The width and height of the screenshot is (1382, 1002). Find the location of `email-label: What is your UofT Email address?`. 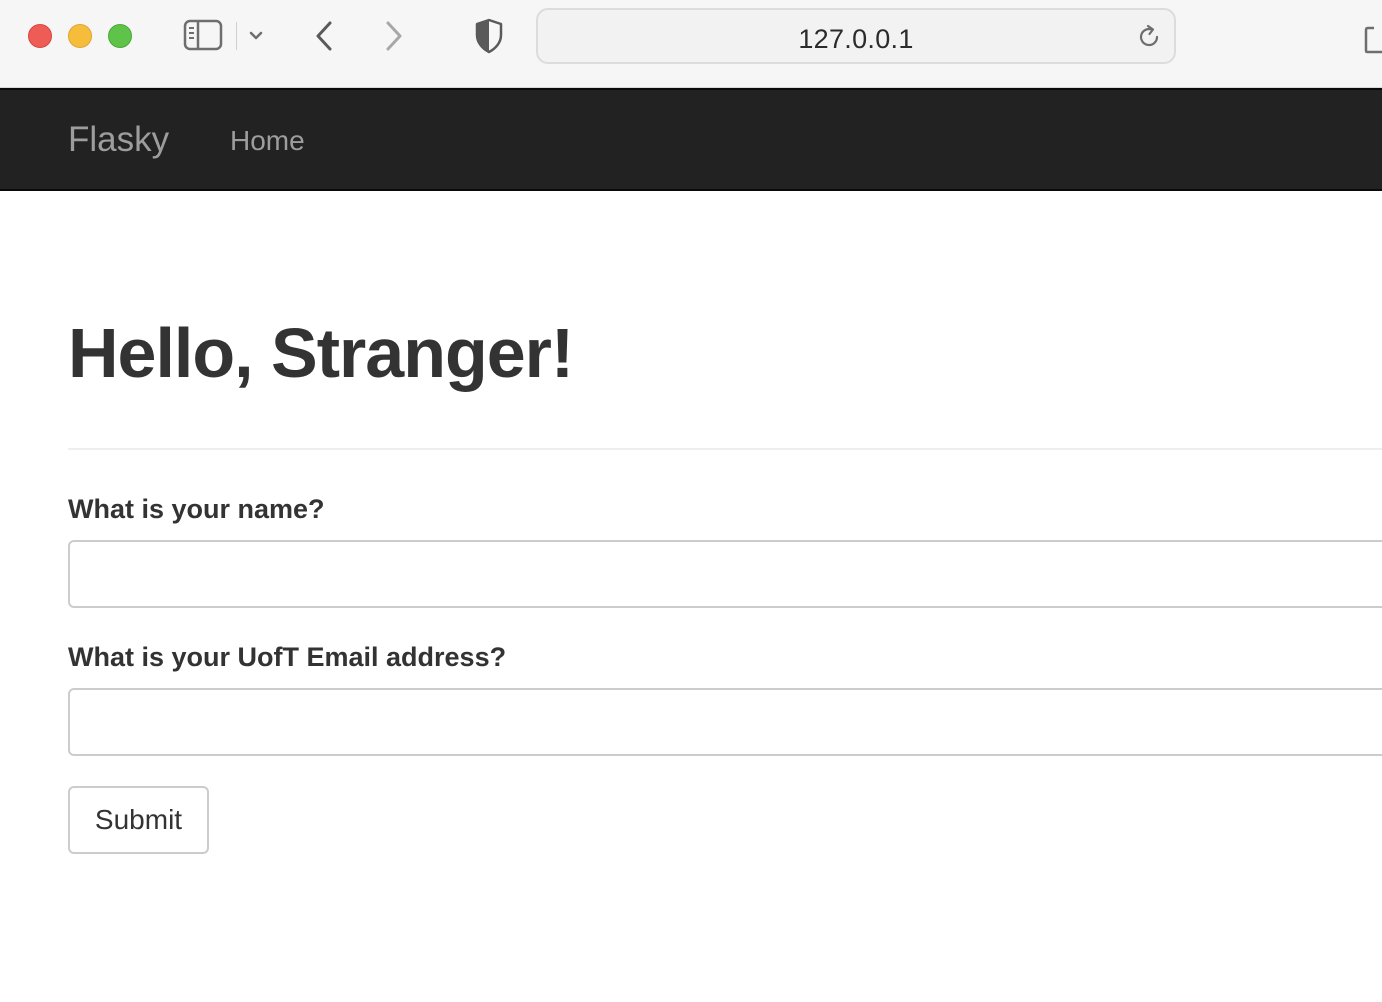

email-label: What is your UofT Email address? is located at coordinates (287, 657).